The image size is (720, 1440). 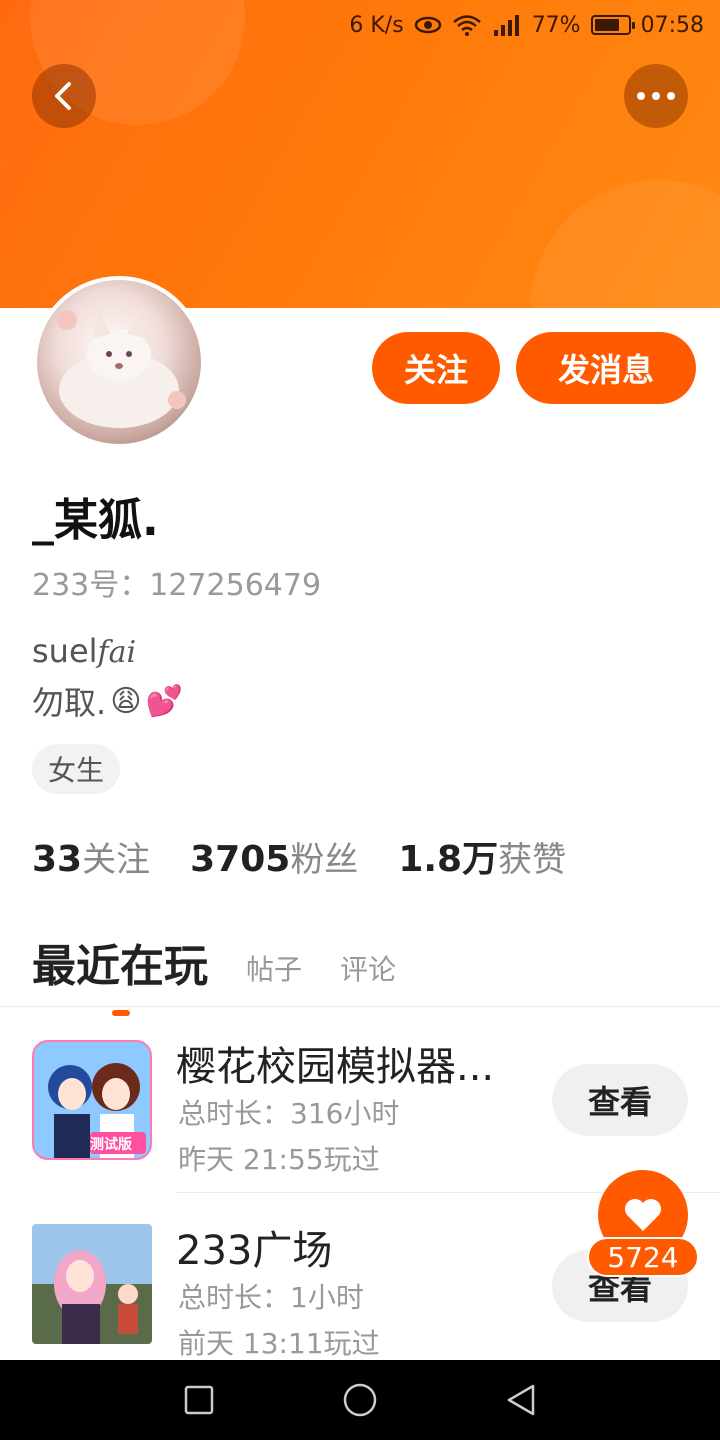 What do you see at coordinates (177, 585) in the screenshot?
I see `user-id: 233号：127256479` at bounding box center [177, 585].